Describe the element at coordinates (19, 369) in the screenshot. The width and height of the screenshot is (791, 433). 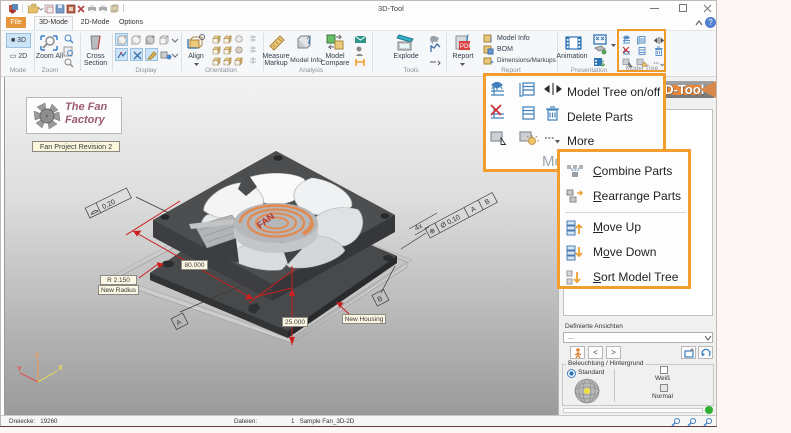
I see `svg-text: Y` at that location.